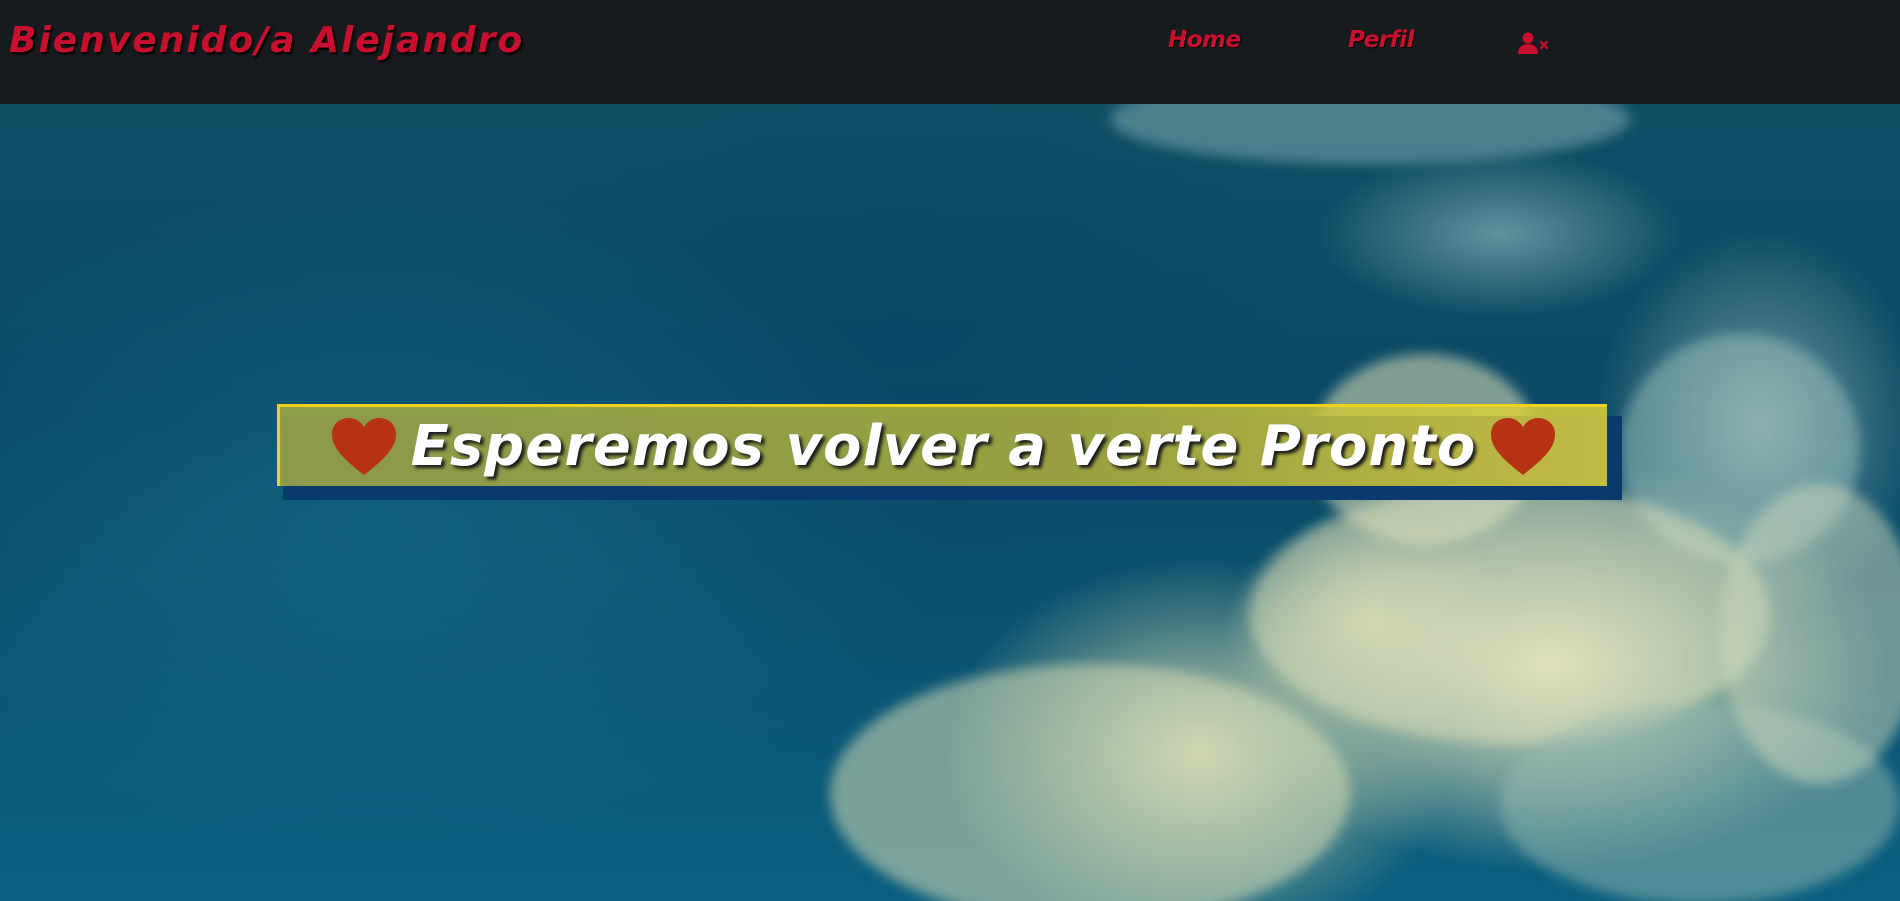  I want to click on farewell-banner: Esperemos volver a verte Pronto, so click(949, 452).